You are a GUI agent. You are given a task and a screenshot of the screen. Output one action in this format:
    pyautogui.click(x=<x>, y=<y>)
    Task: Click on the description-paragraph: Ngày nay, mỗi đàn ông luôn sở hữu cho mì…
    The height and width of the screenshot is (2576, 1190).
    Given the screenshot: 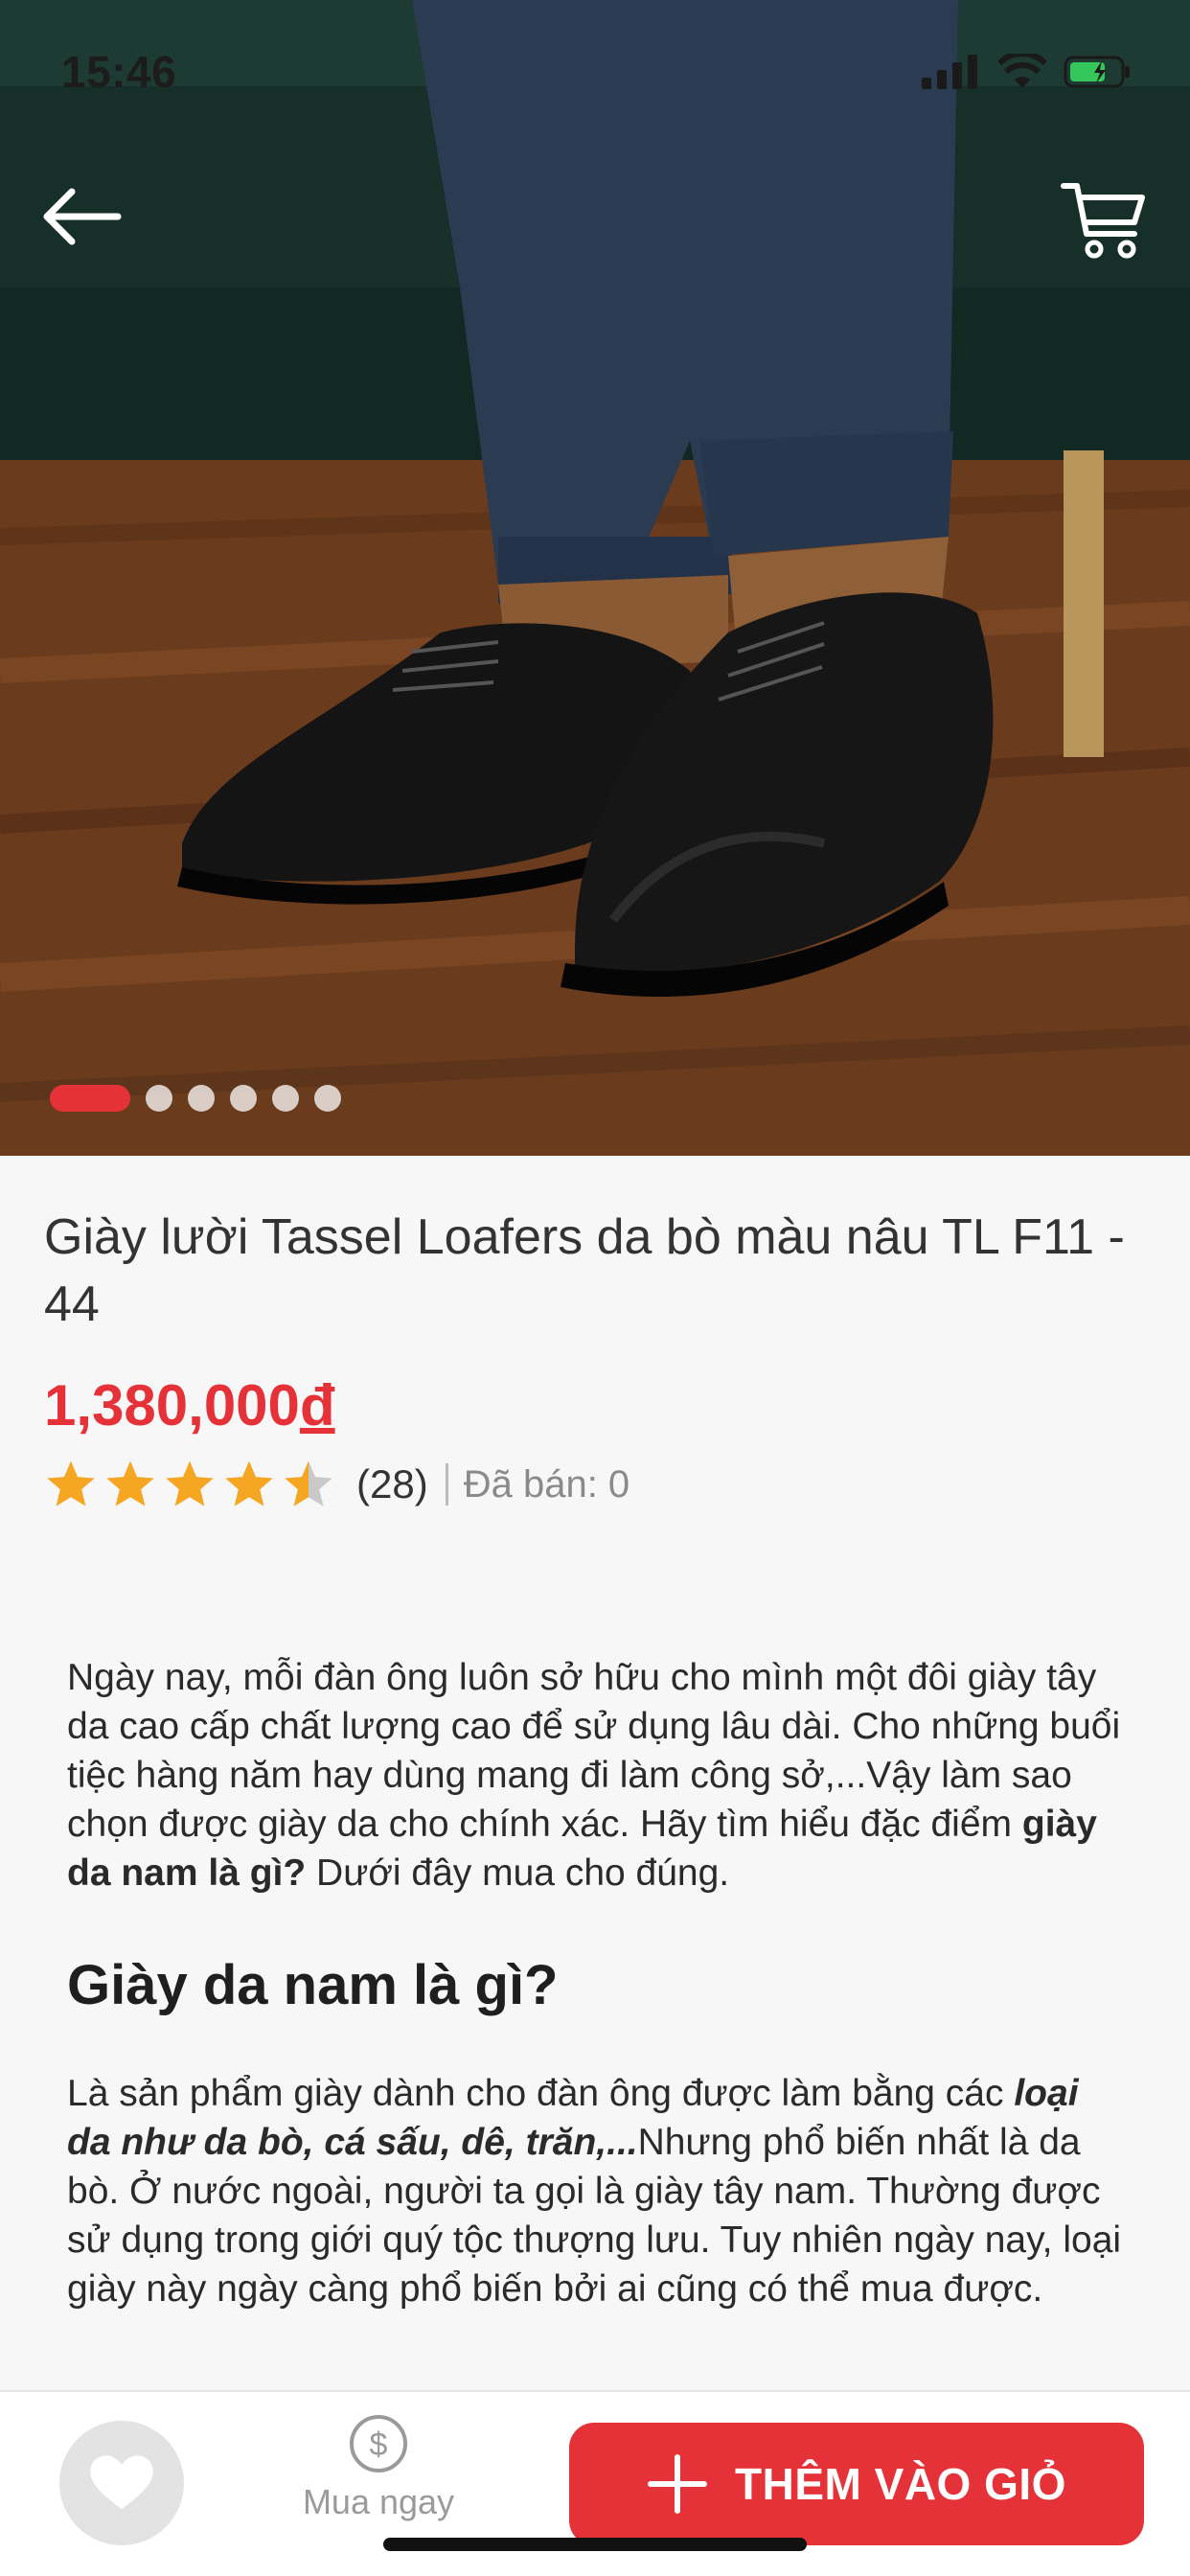 What is the action you would take?
    pyautogui.click(x=599, y=1775)
    